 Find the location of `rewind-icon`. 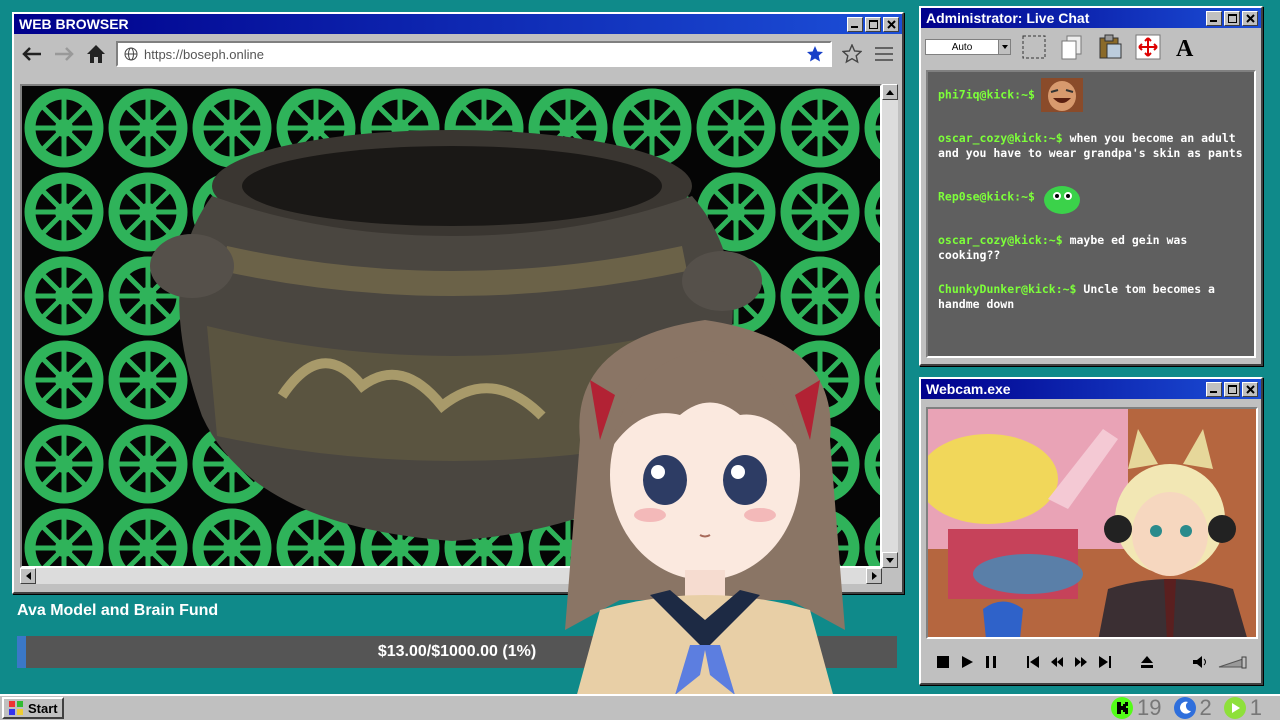

rewind-icon is located at coordinates (1057, 662).